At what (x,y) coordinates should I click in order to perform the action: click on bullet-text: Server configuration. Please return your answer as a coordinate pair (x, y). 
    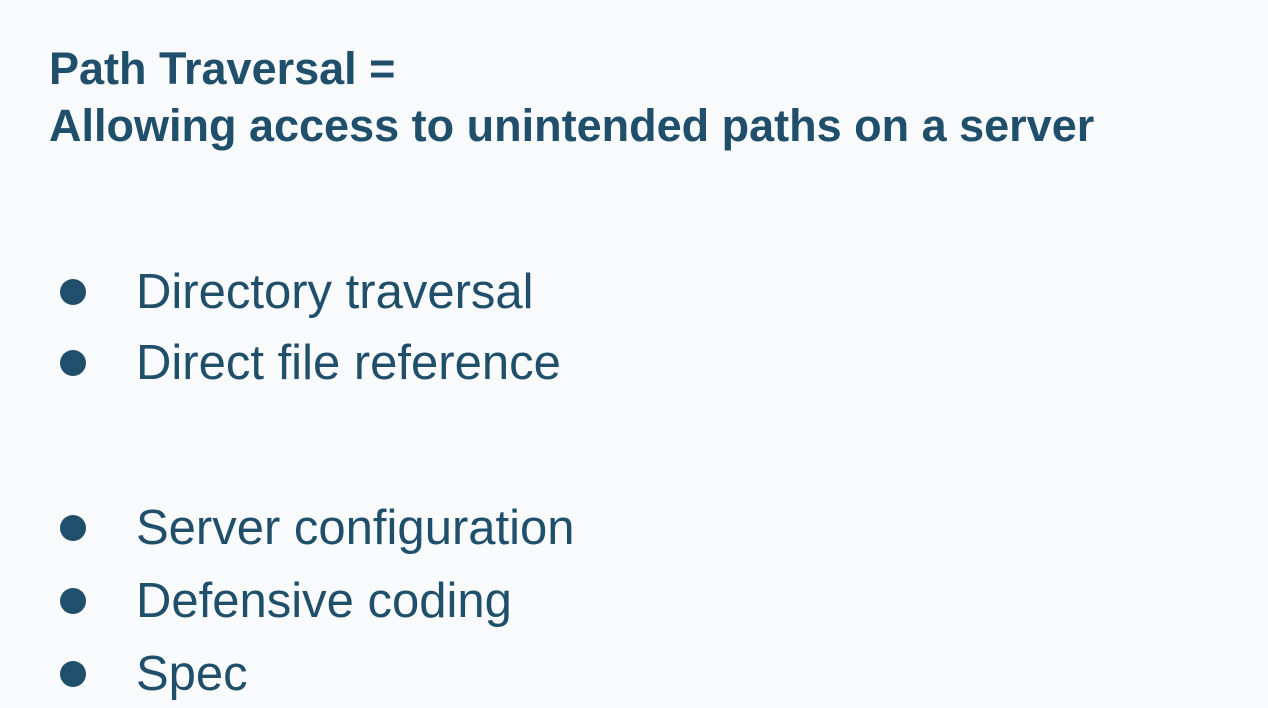
    Looking at the image, I should click on (355, 528).